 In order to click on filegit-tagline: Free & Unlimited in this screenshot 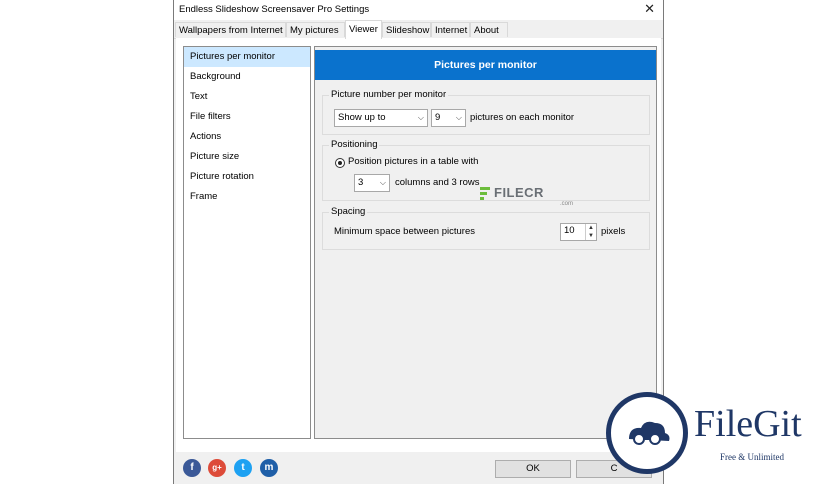, I will do `click(752, 457)`.